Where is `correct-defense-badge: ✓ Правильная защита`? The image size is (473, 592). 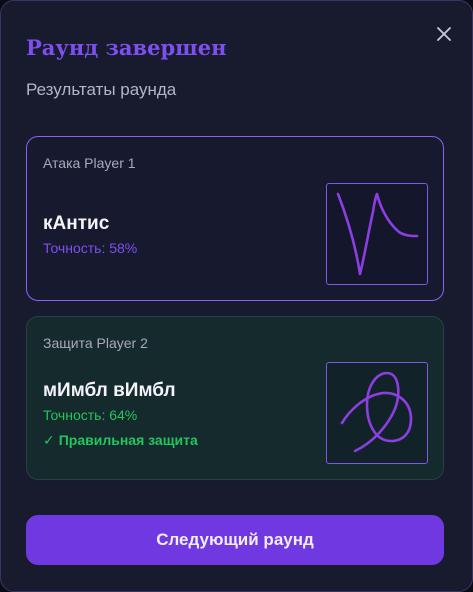
correct-defense-badge: ✓ Правильная защита is located at coordinates (120, 440).